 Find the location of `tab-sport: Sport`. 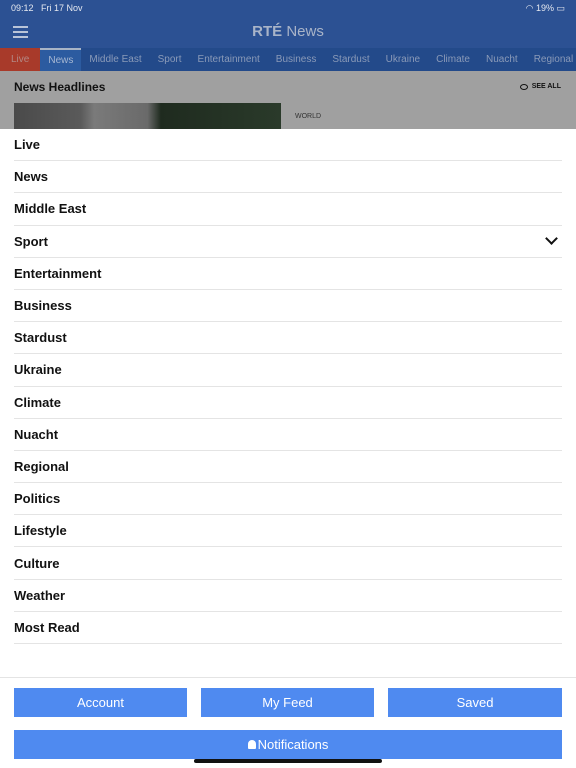

tab-sport: Sport is located at coordinates (170, 59).